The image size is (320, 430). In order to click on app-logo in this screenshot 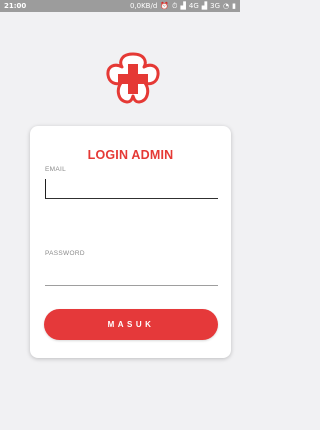, I will do `click(133, 79)`.